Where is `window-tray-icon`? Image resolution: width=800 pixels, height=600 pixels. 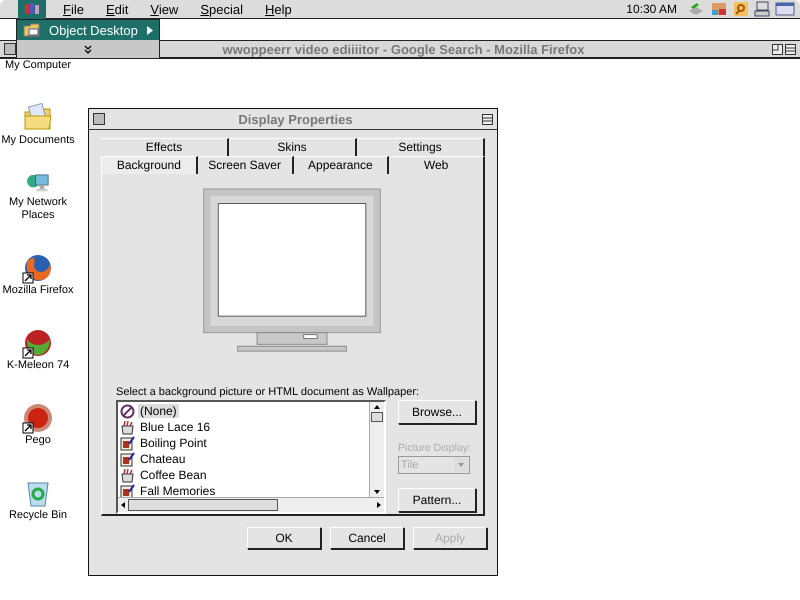 window-tray-icon is located at coordinates (785, 9).